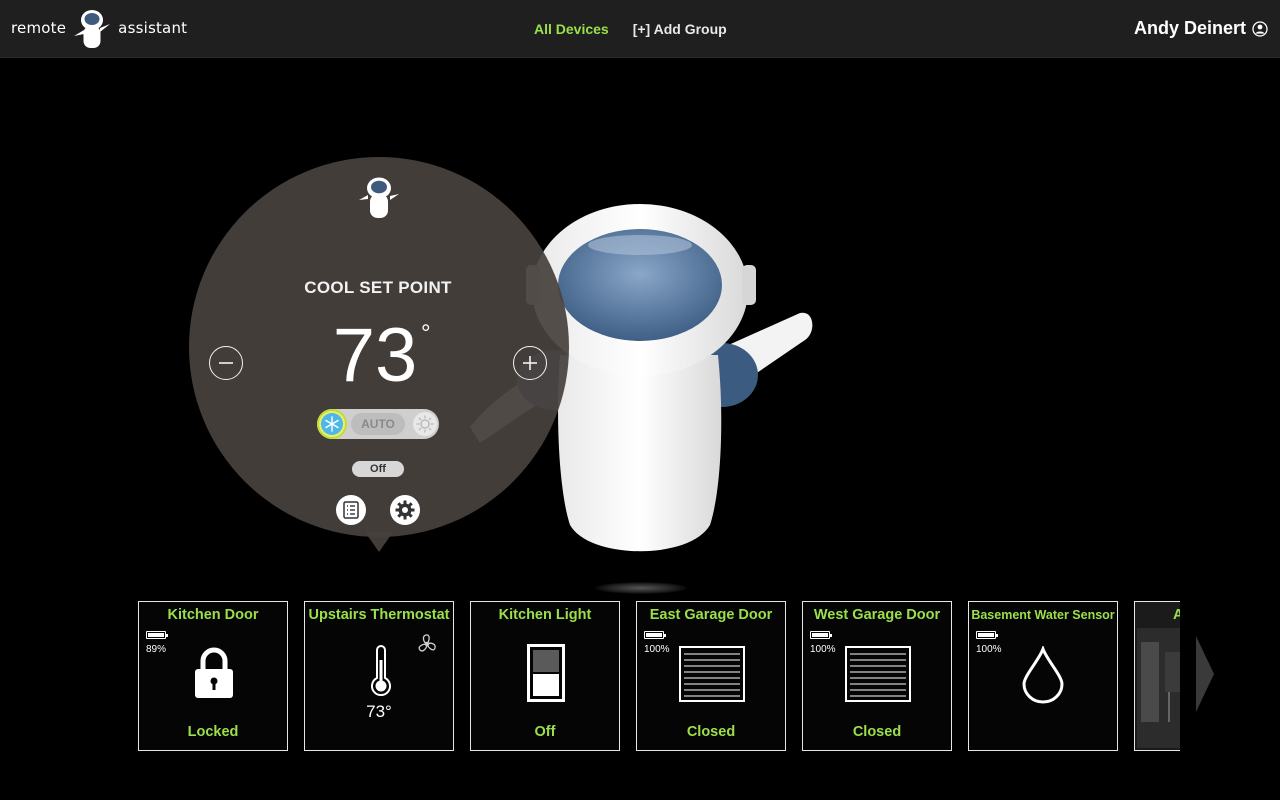 Image resolution: width=1280 pixels, height=800 pixels. I want to click on schedule-list-icon, so click(351, 510).